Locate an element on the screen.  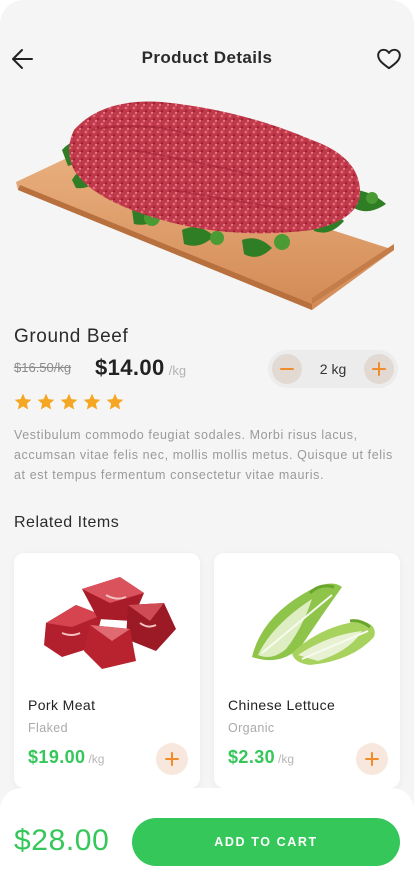
related-item-price: $2.30 is located at coordinates (252, 757).